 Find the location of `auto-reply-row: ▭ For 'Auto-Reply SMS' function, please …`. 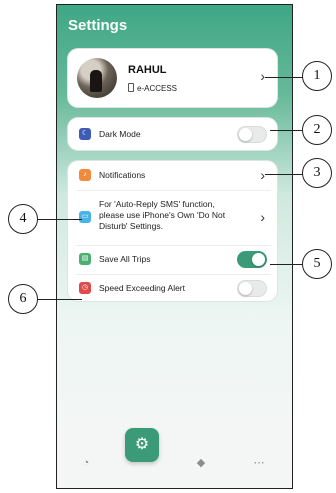

auto-reply-row: ▭ For 'Auto-Reply SMS' function, please … is located at coordinates (172, 217).